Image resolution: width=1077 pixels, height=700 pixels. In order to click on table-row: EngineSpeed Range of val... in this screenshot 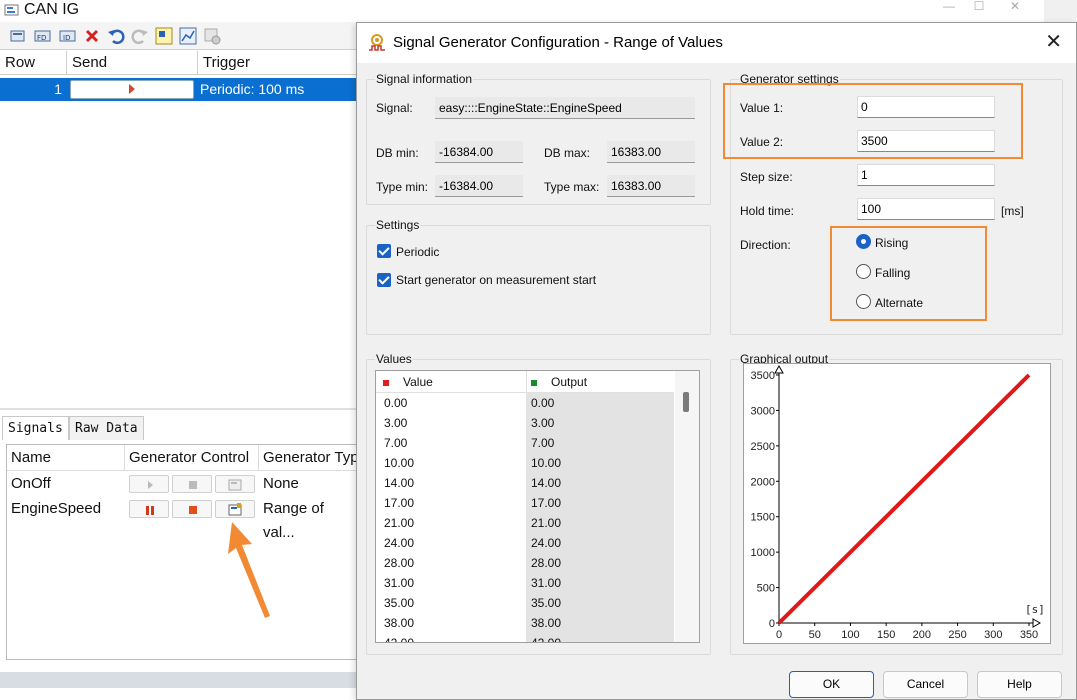, I will do `click(183, 519)`.